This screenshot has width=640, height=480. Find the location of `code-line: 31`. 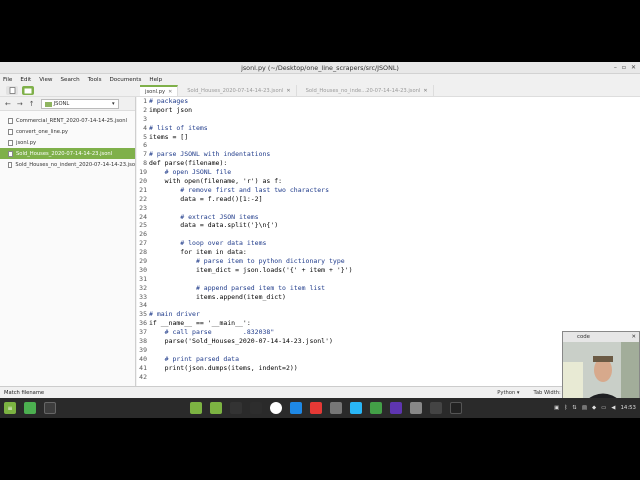

code-line: 31 is located at coordinates (388, 279).